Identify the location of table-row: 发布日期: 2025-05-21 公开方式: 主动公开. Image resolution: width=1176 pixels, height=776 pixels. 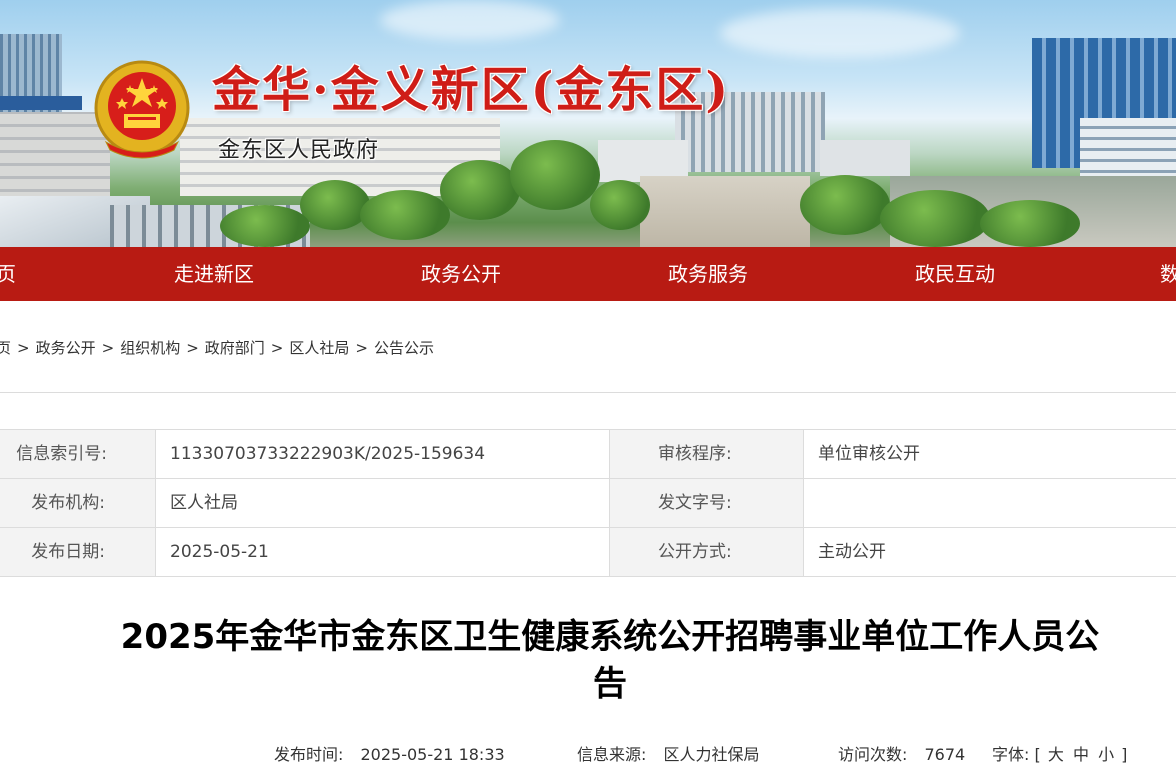
(588, 552).